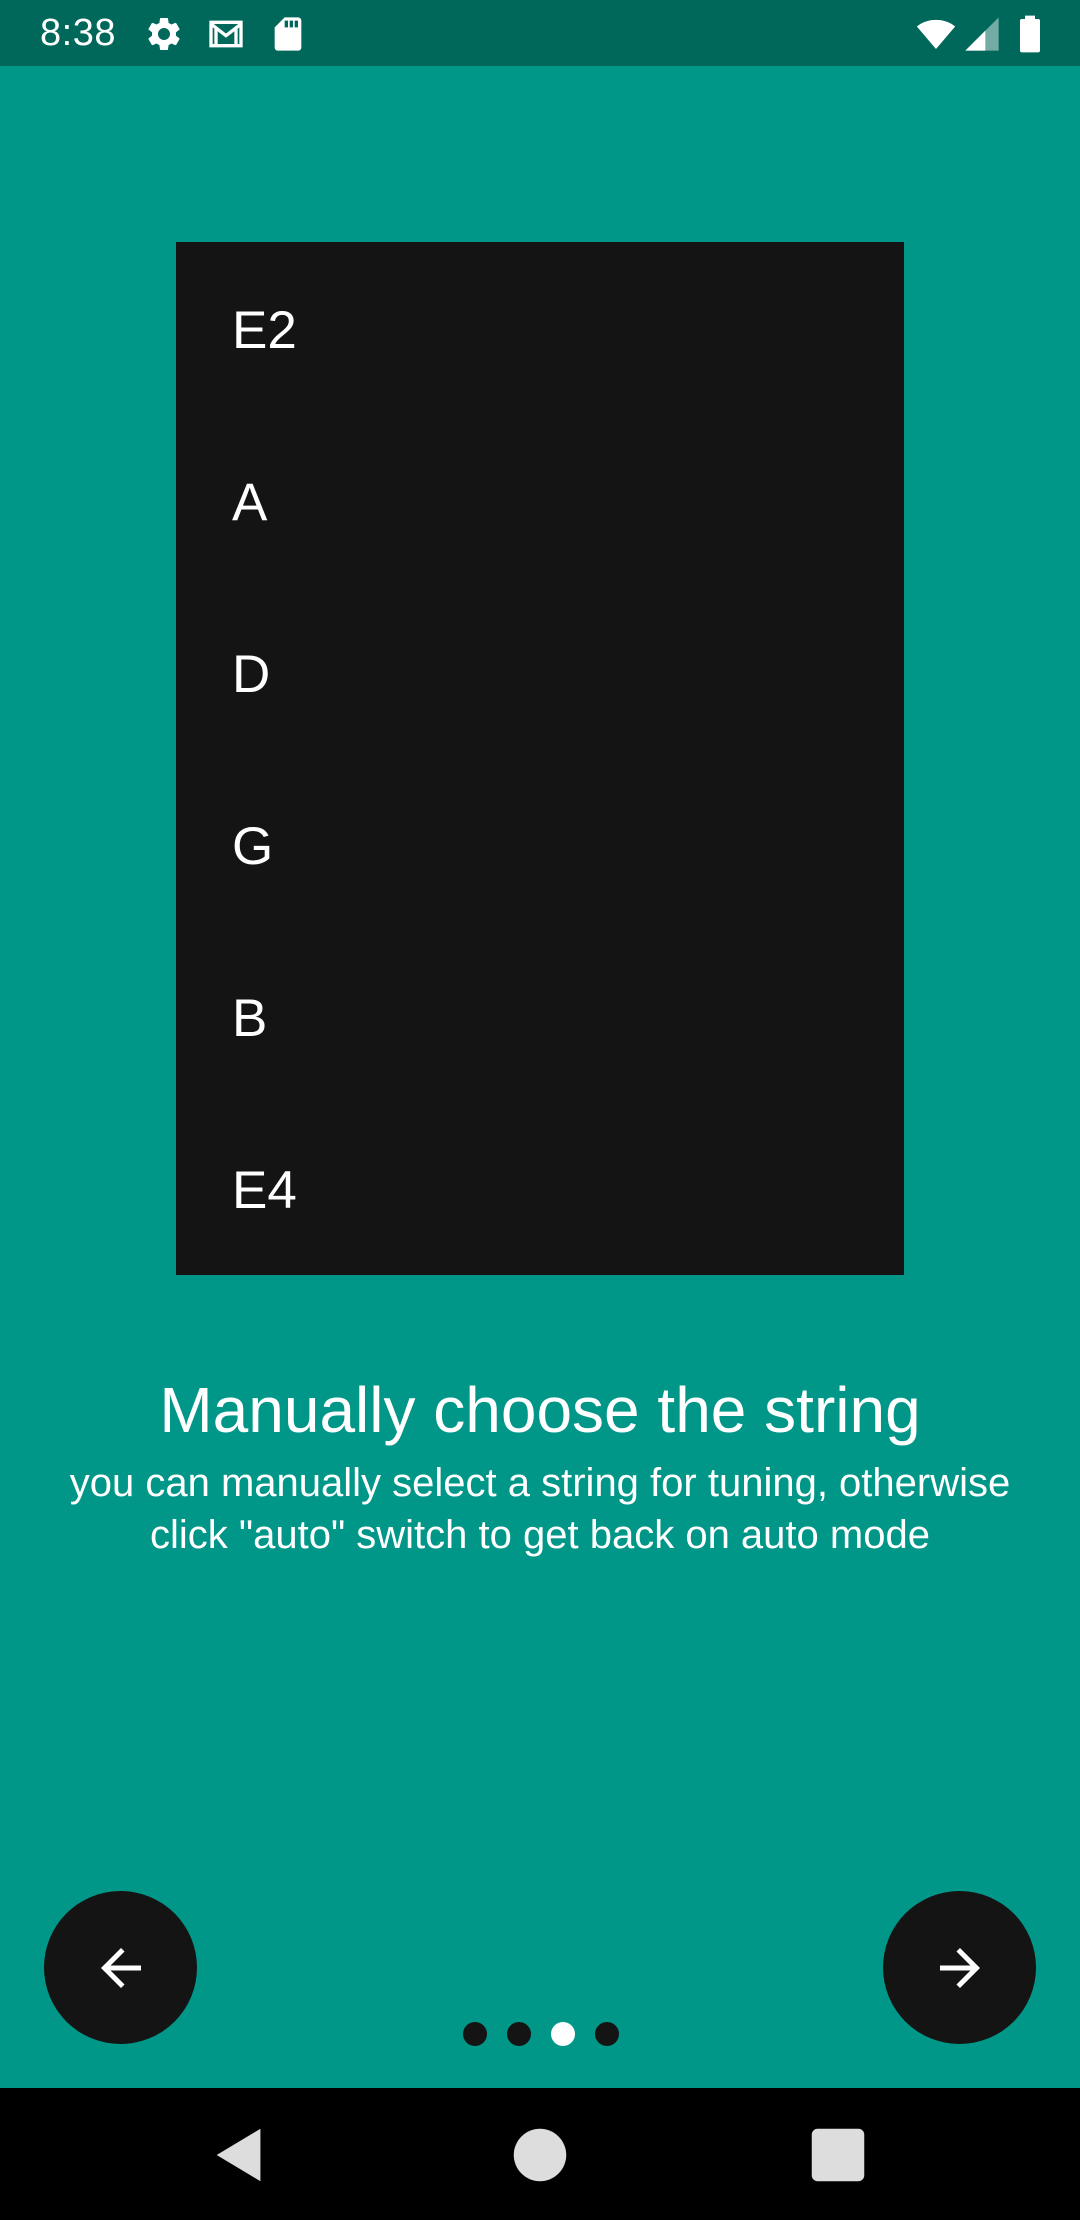 The image size is (1080, 2220). I want to click on string-item-e2: E2, so click(264, 330).